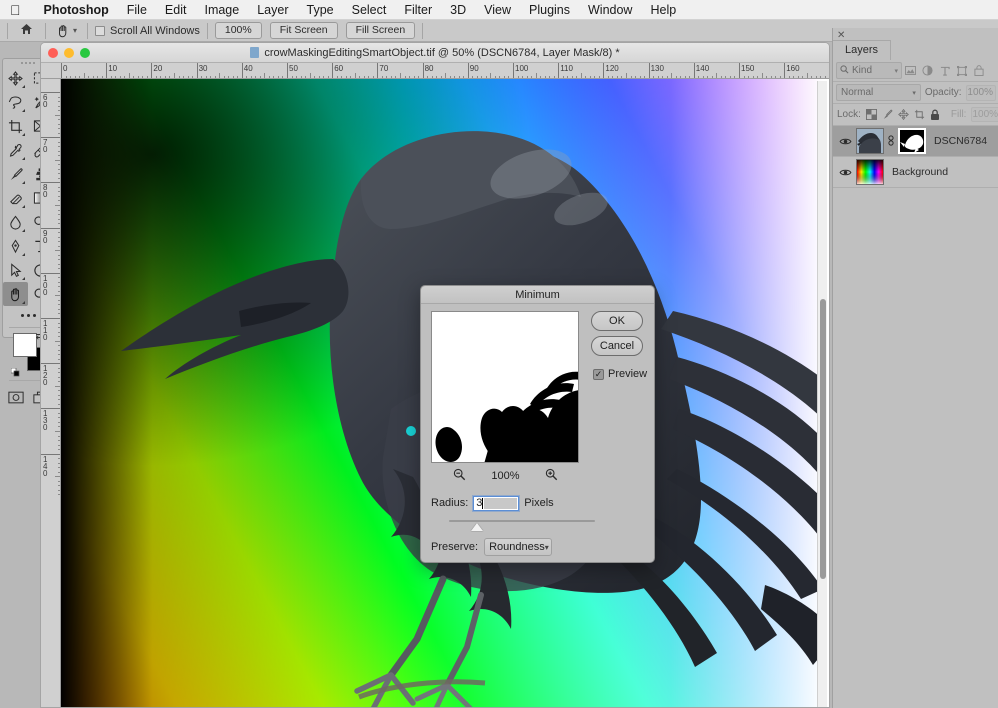  Describe the element at coordinates (961, 70) in the screenshot. I see `shape-layer-filter-icon` at that location.